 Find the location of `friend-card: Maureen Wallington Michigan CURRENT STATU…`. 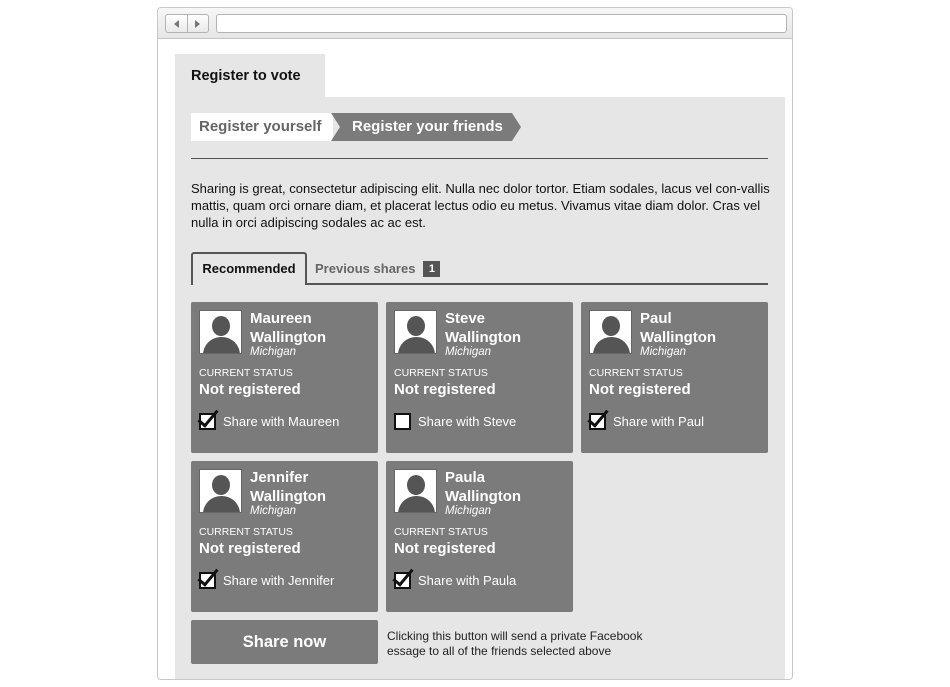

friend-card: Maureen Wallington Michigan CURRENT STATU… is located at coordinates (284, 377).